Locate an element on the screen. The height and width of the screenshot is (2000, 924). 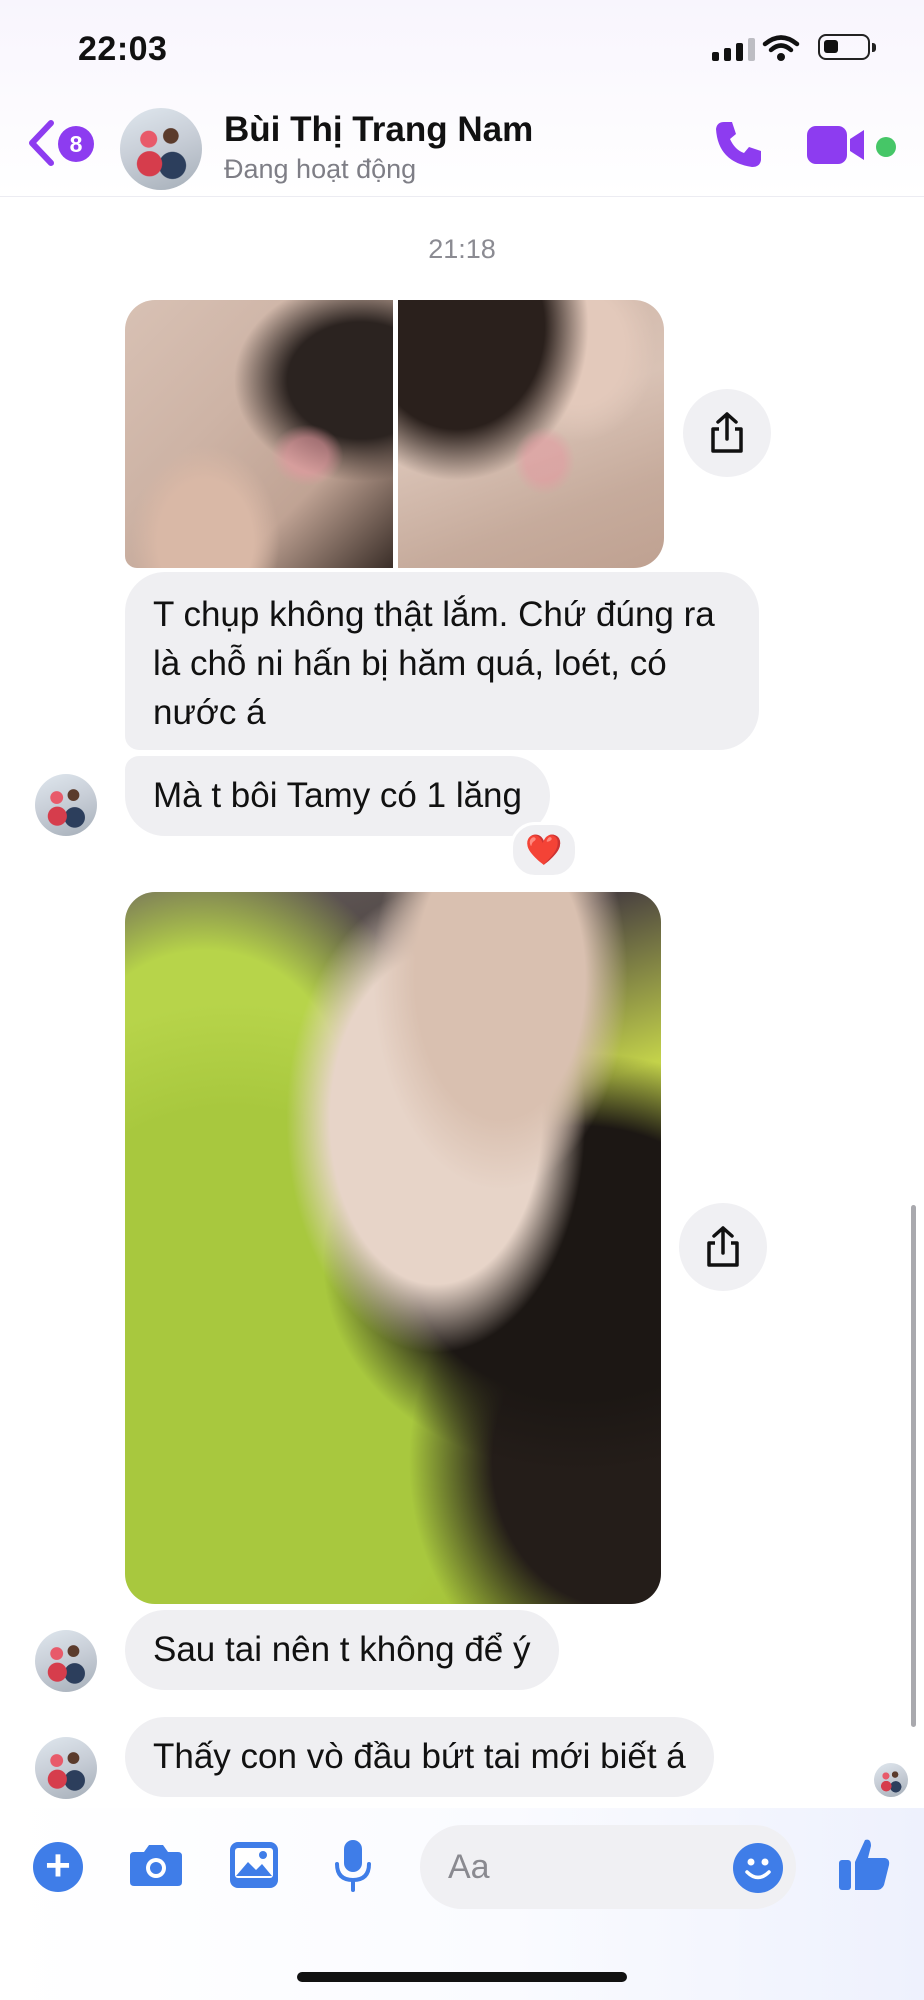
plus-icon: + is located at coordinates (58, 1865).